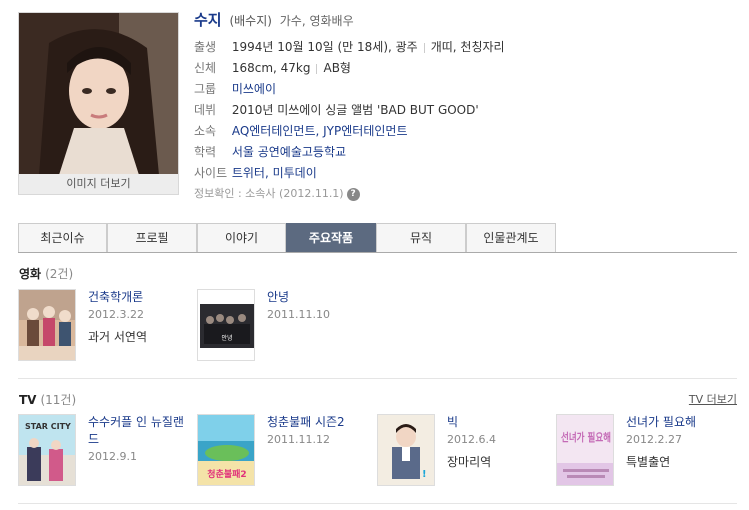  I want to click on info-row-agency: 소속 AQ엔터테인먼트, JYP엔터테인먼트, so click(349, 131).